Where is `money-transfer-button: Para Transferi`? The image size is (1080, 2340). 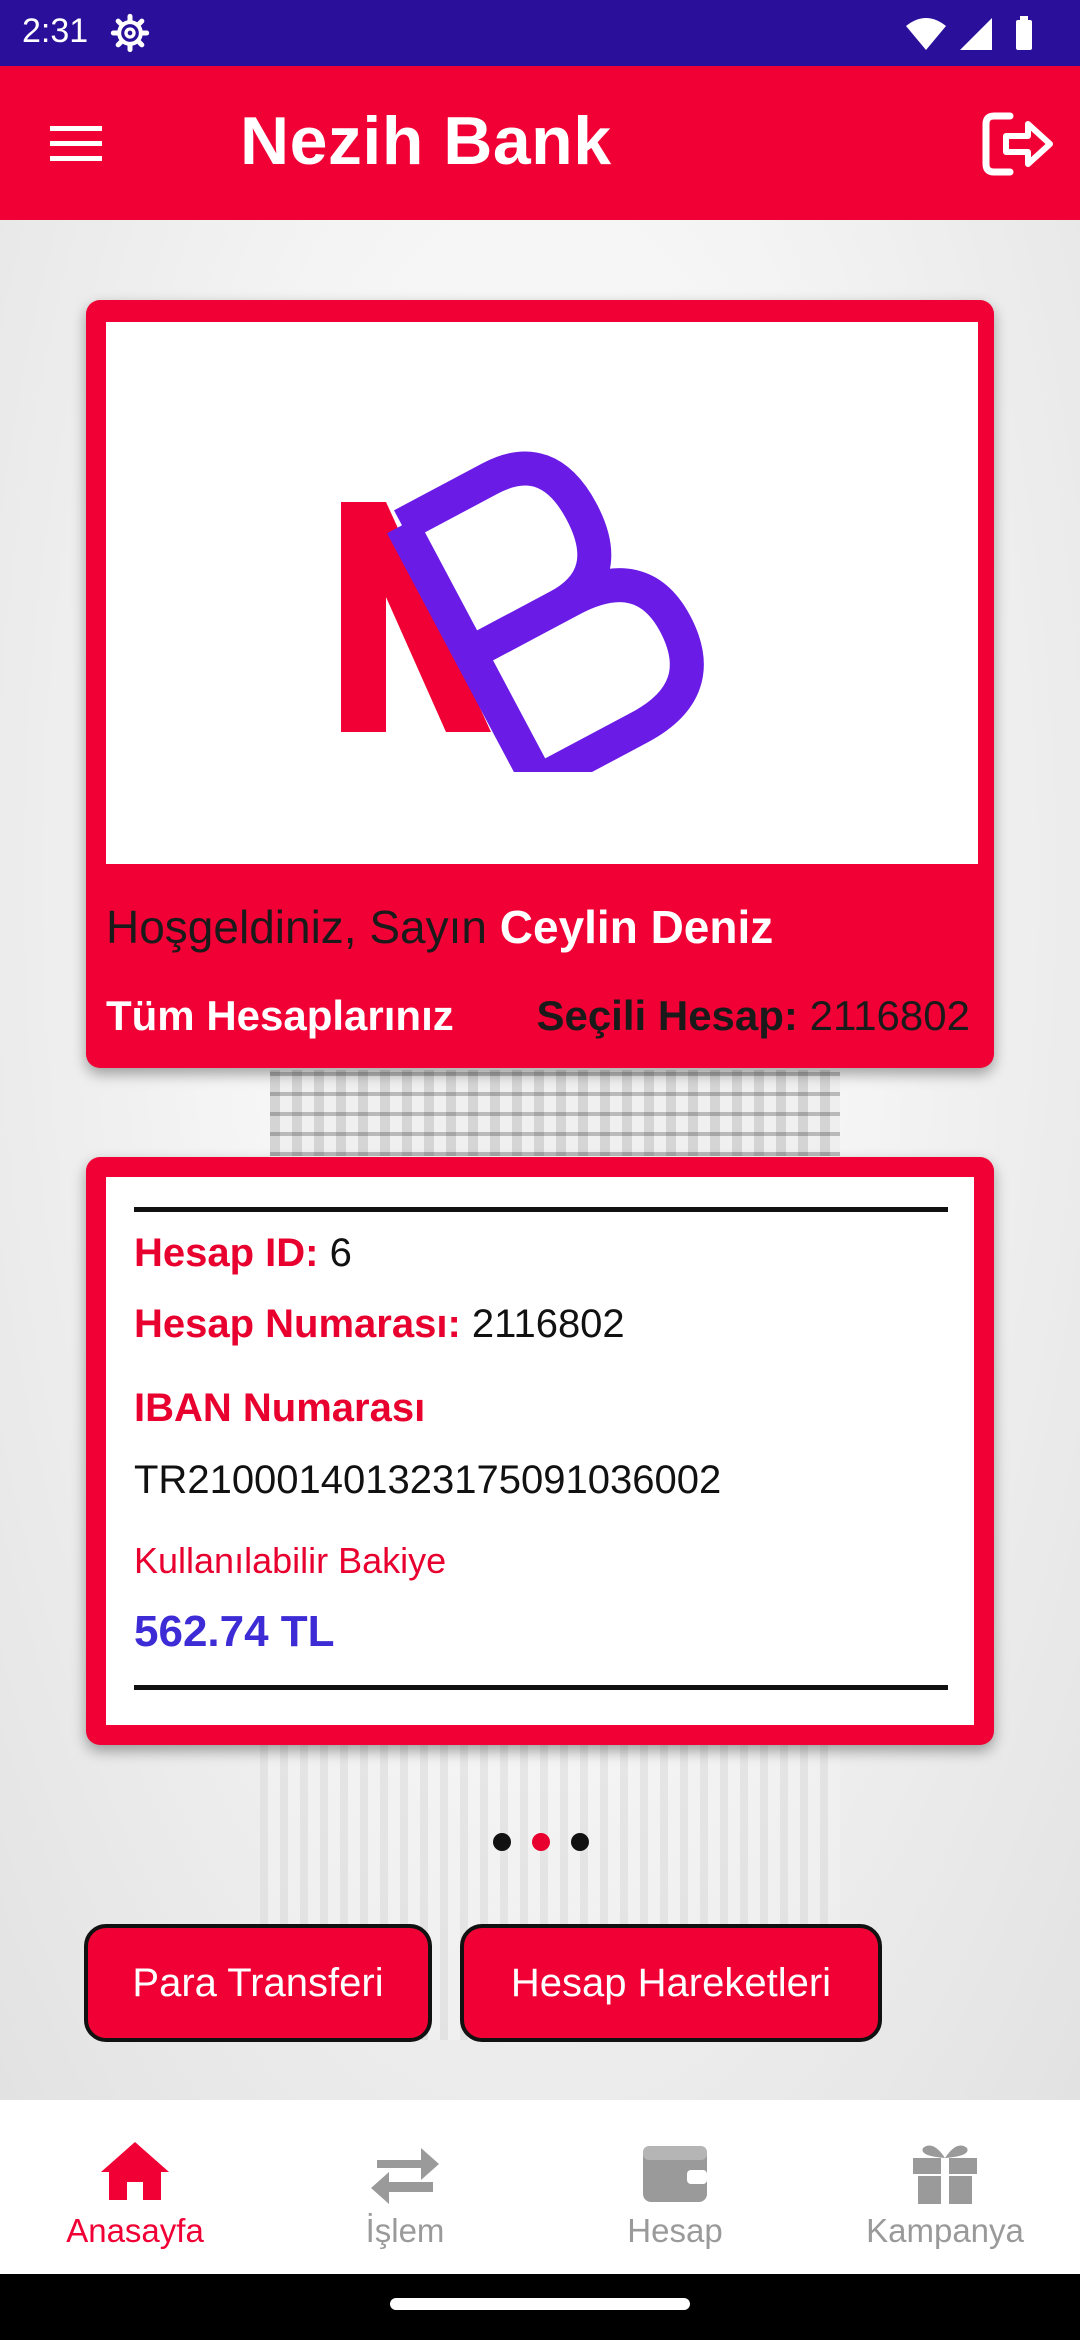
money-transfer-button: Para Transferi is located at coordinates (258, 1983).